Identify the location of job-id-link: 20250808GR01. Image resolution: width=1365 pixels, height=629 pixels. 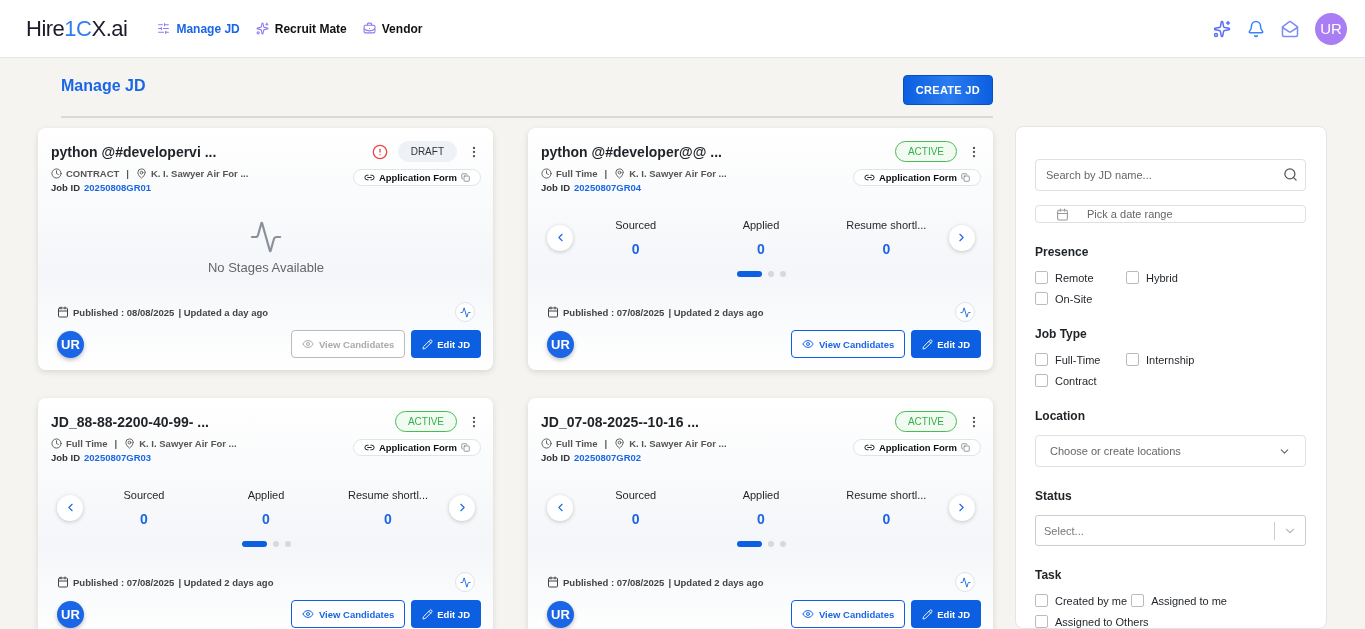
(118, 187).